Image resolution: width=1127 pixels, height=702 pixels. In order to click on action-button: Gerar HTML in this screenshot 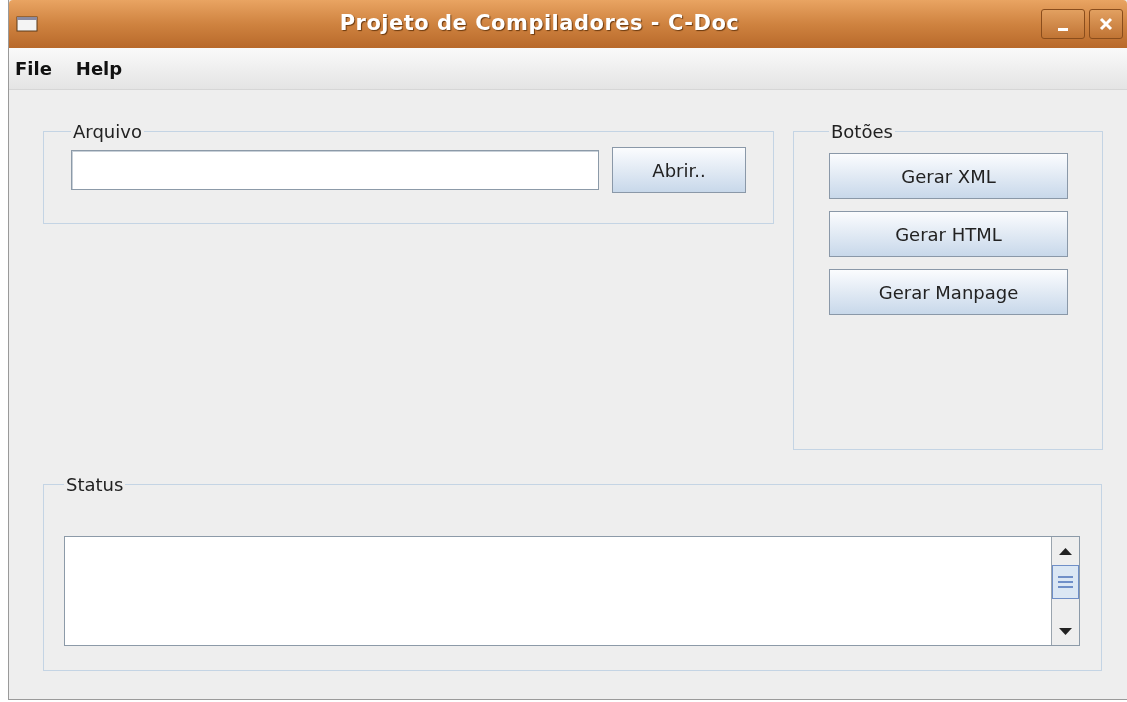, I will do `click(948, 234)`.